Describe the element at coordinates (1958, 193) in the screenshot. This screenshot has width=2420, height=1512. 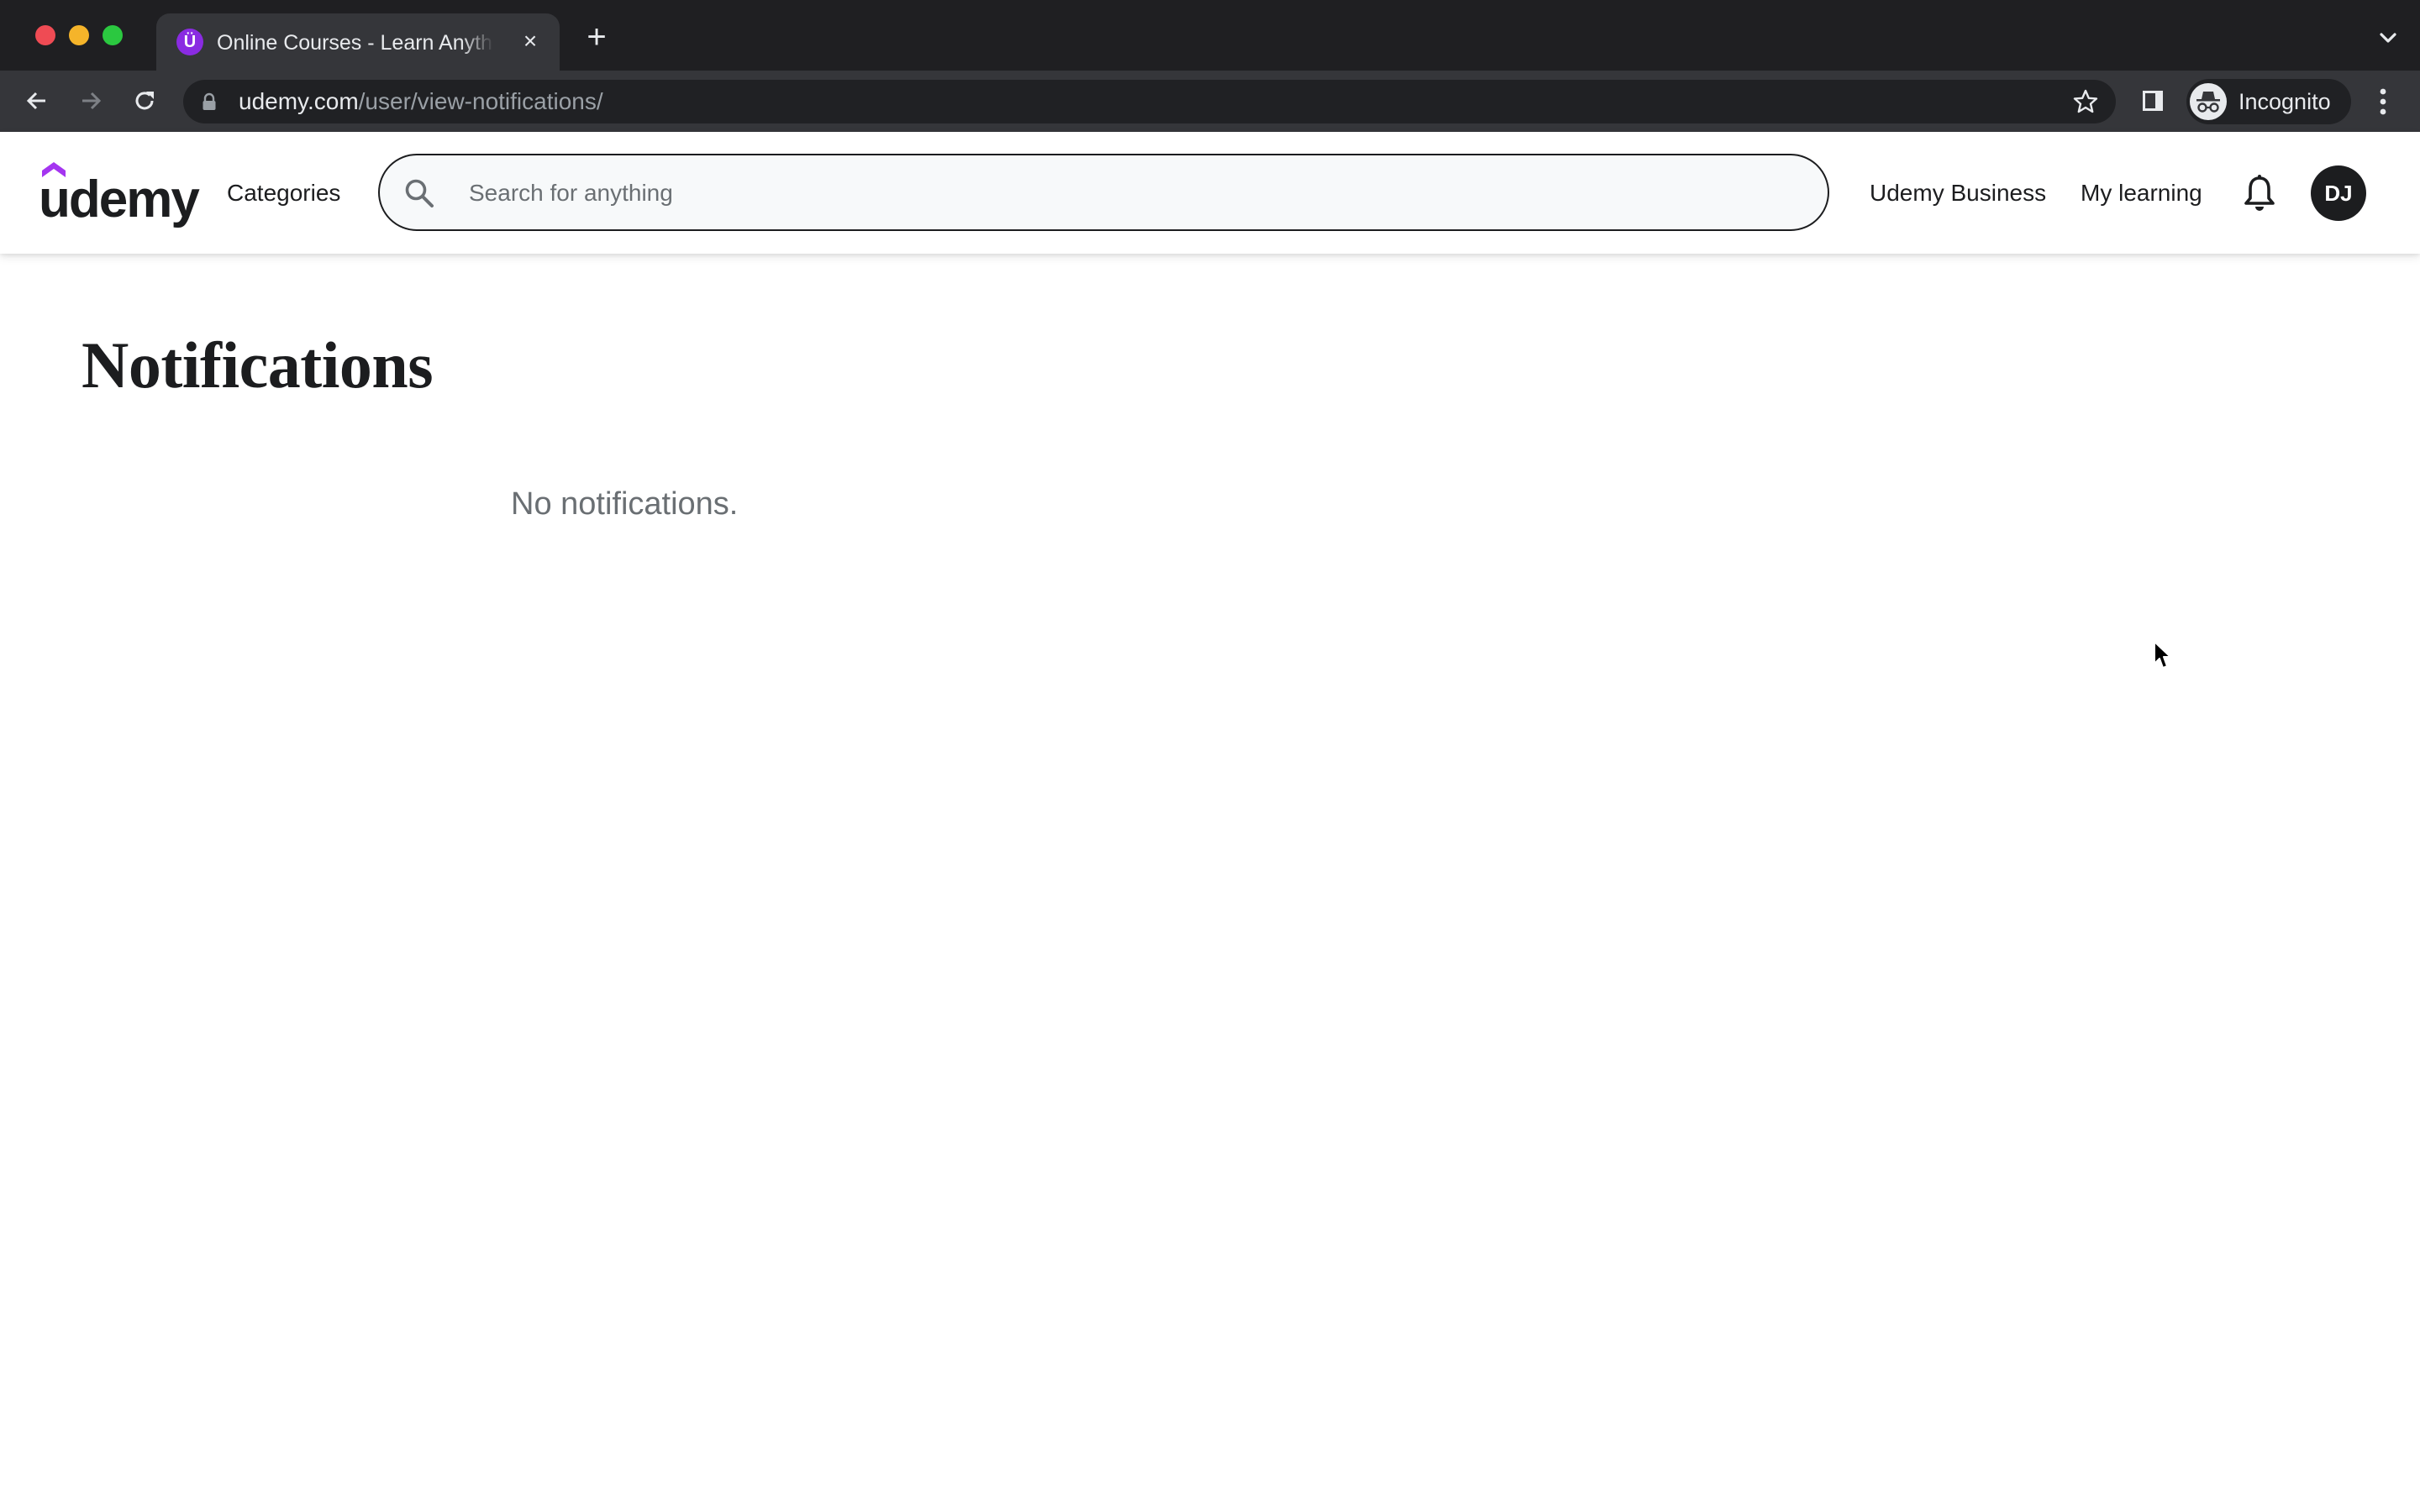
I see `udemy-business-link: Udemy Business` at that location.